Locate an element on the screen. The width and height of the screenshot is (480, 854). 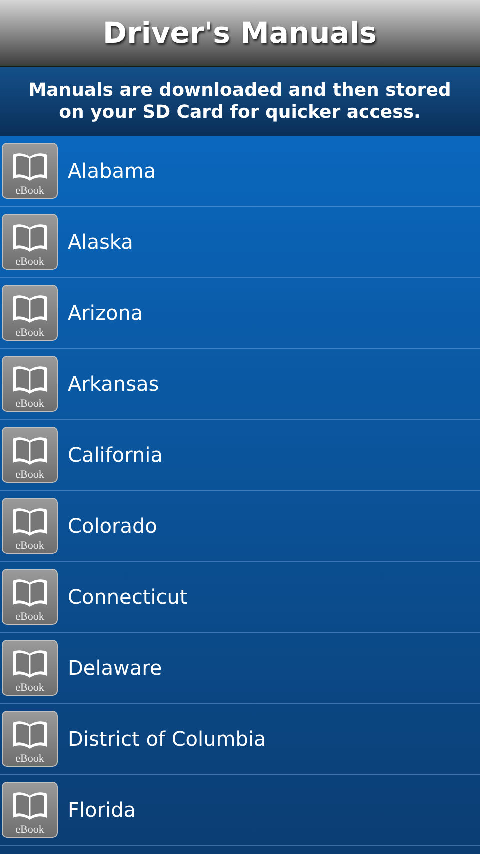
manual-list-item: eBook District of Columbia is located at coordinates (240, 739).